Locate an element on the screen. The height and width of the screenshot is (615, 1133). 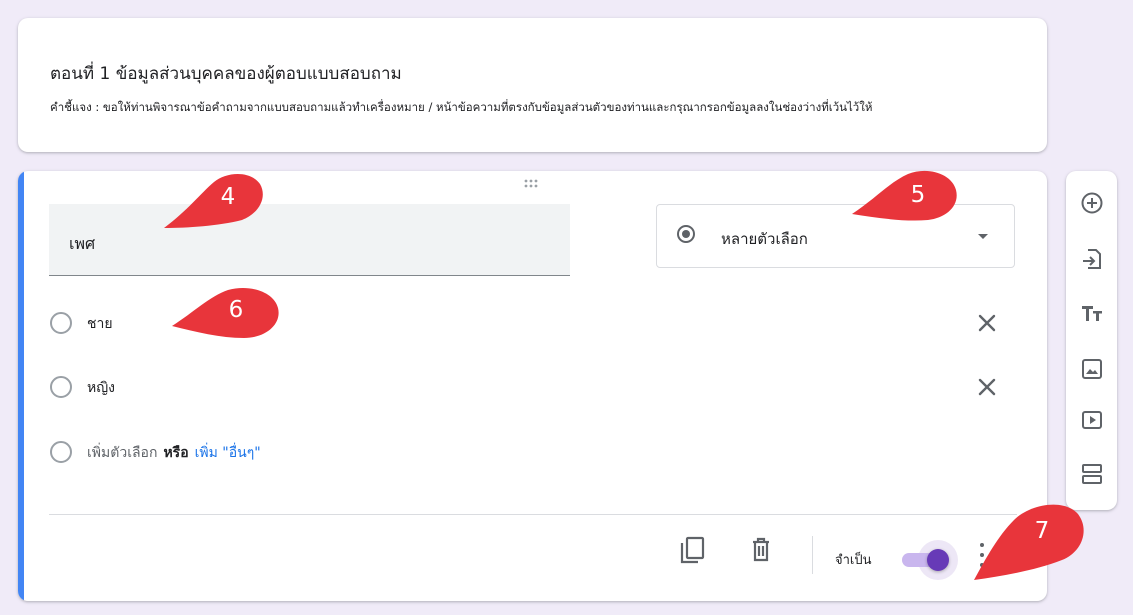
add-image-button is located at coordinates (1092, 369).